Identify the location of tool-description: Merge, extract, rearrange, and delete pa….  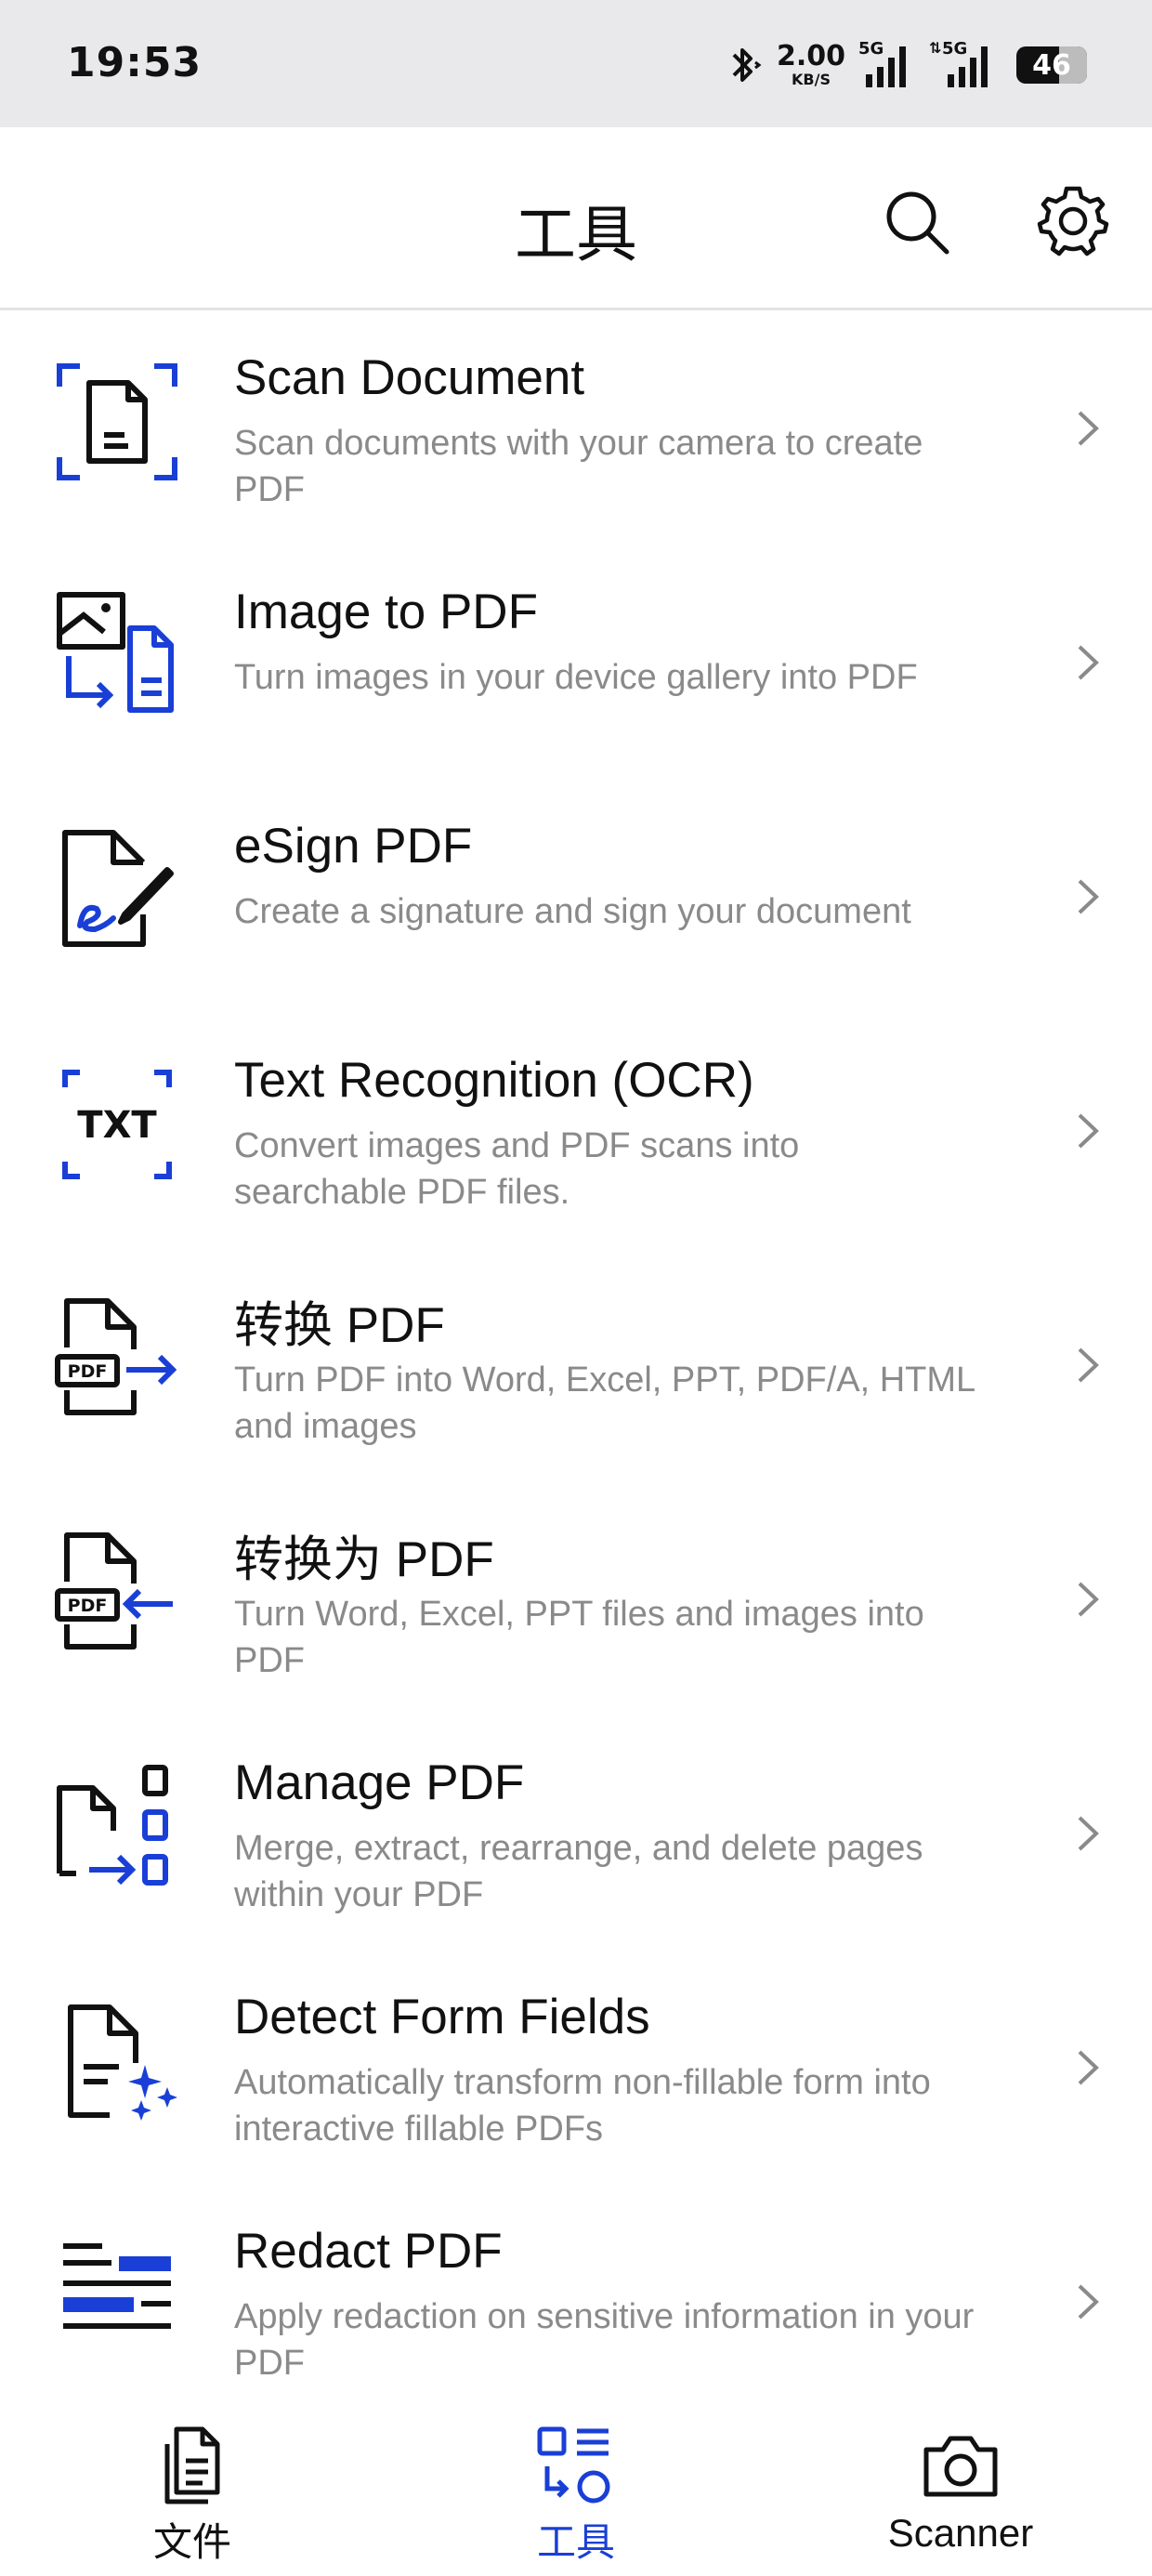
(578, 1871).